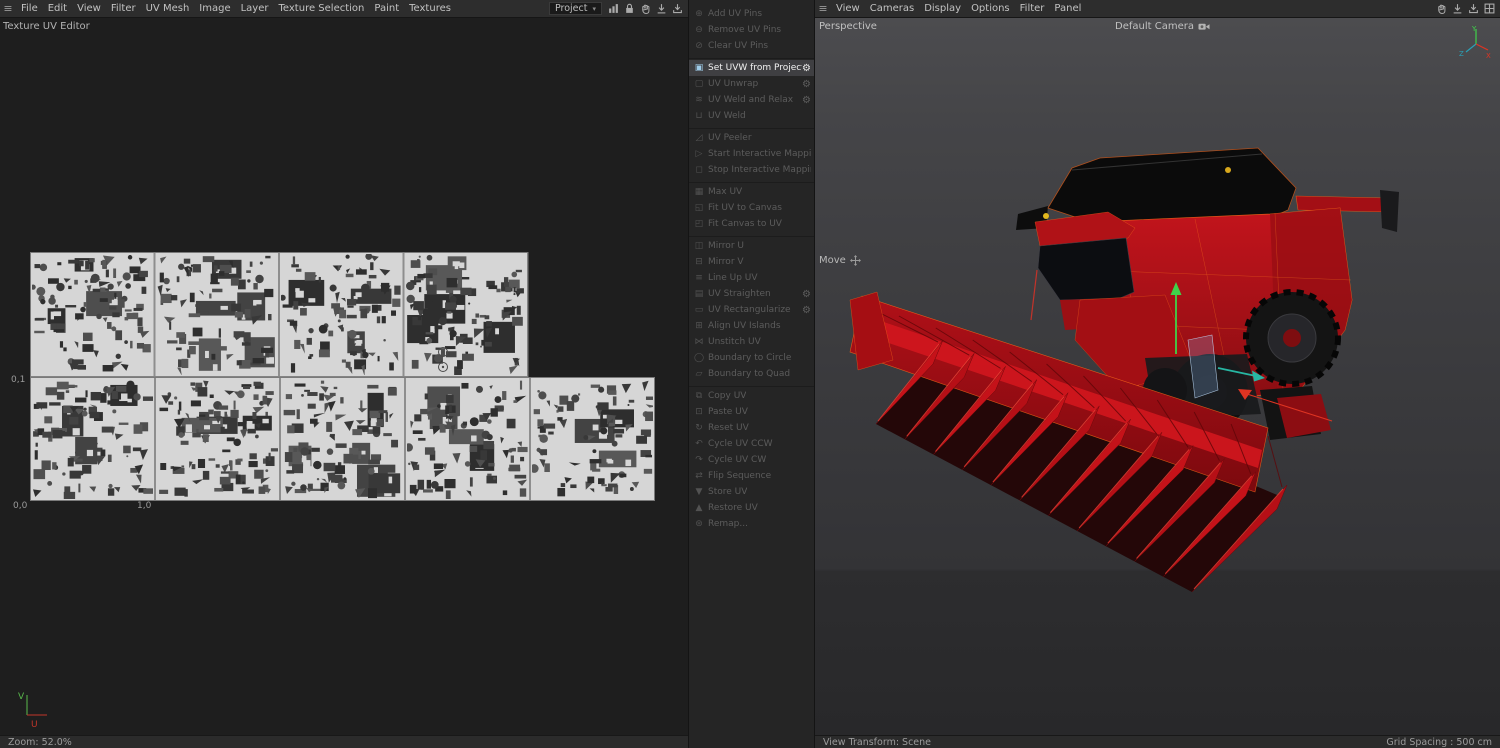 This screenshot has width=1500, height=748. Describe the element at coordinates (726, 246) in the screenshot. I see `command-label: Mirror U` at that location.